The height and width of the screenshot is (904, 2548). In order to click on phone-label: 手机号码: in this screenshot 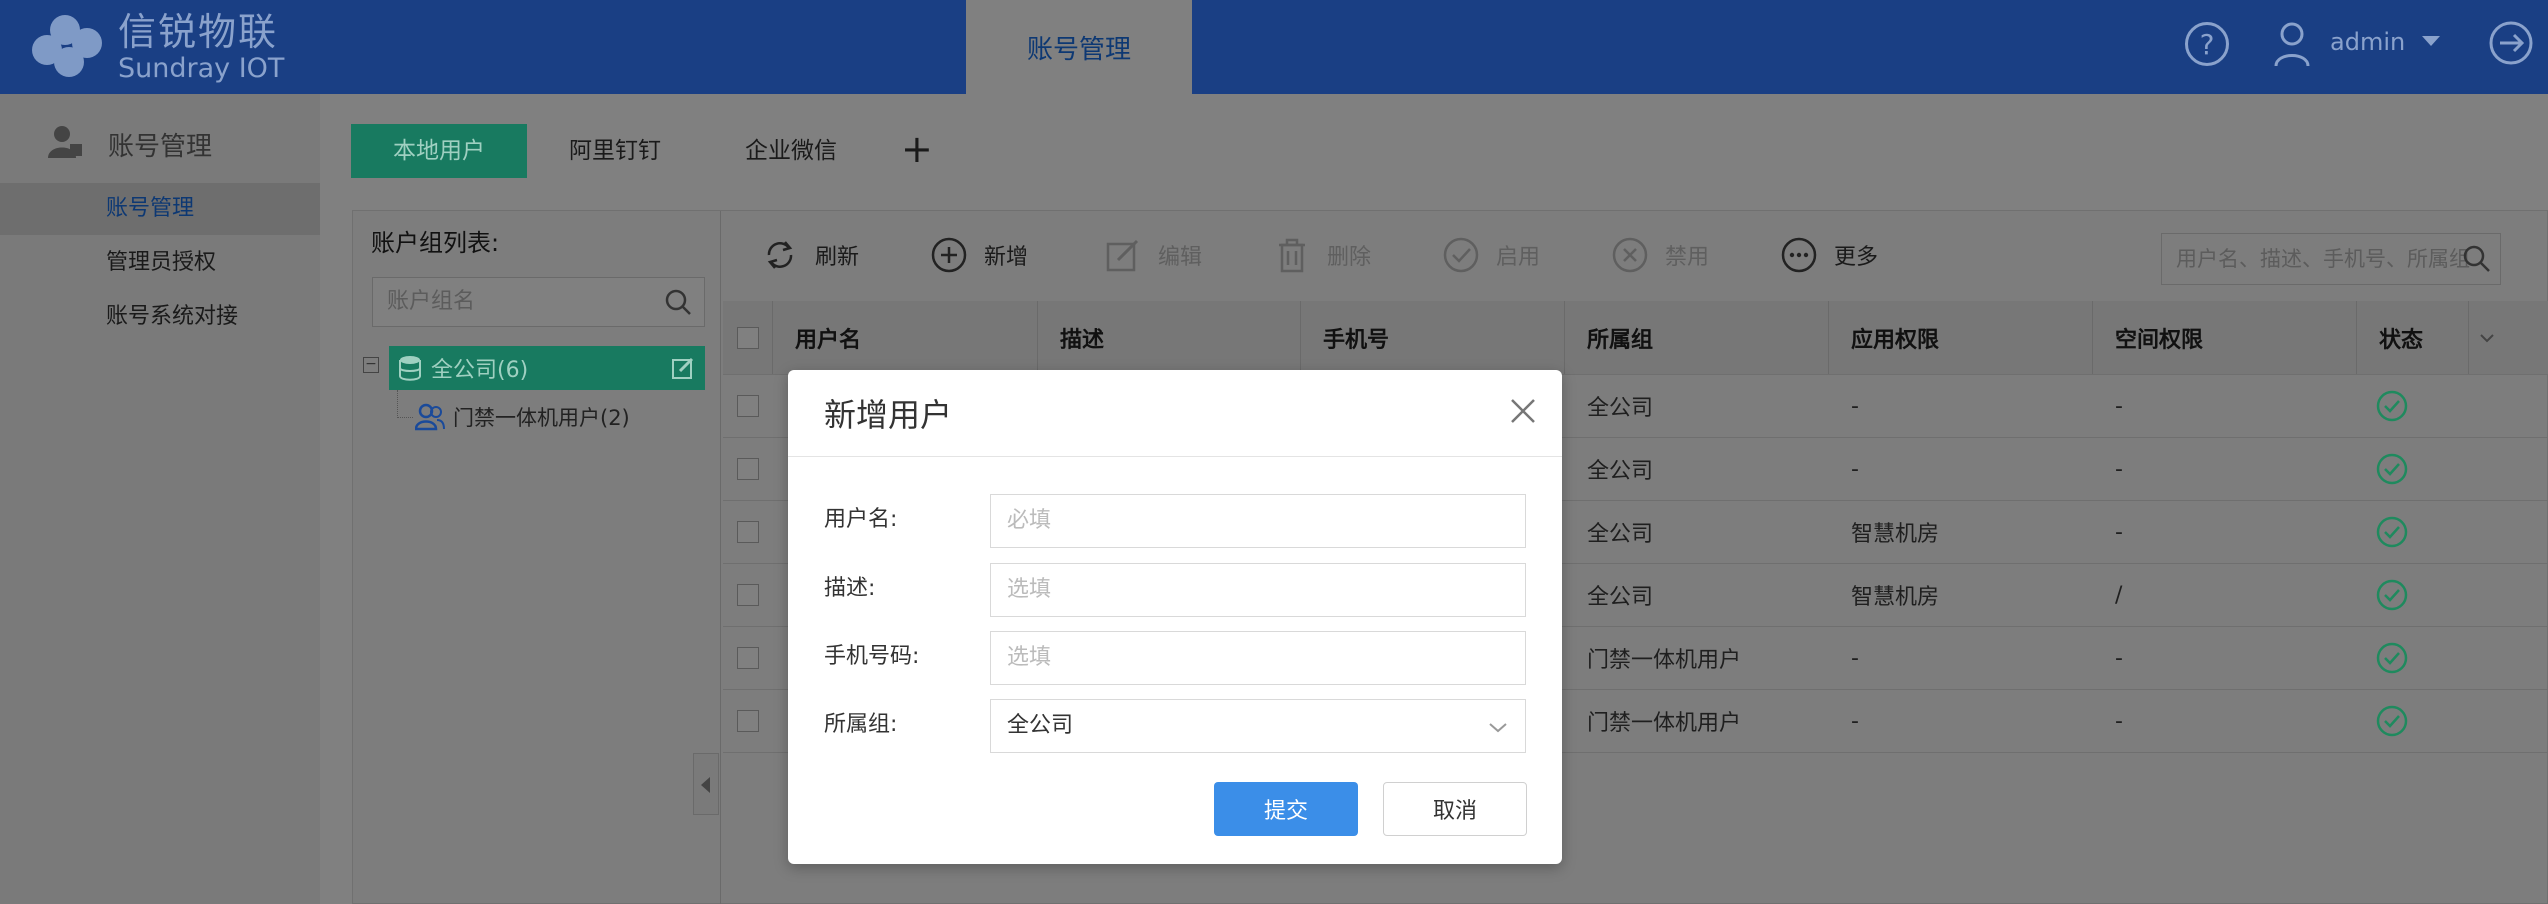, I will do `click(872, 656)`.